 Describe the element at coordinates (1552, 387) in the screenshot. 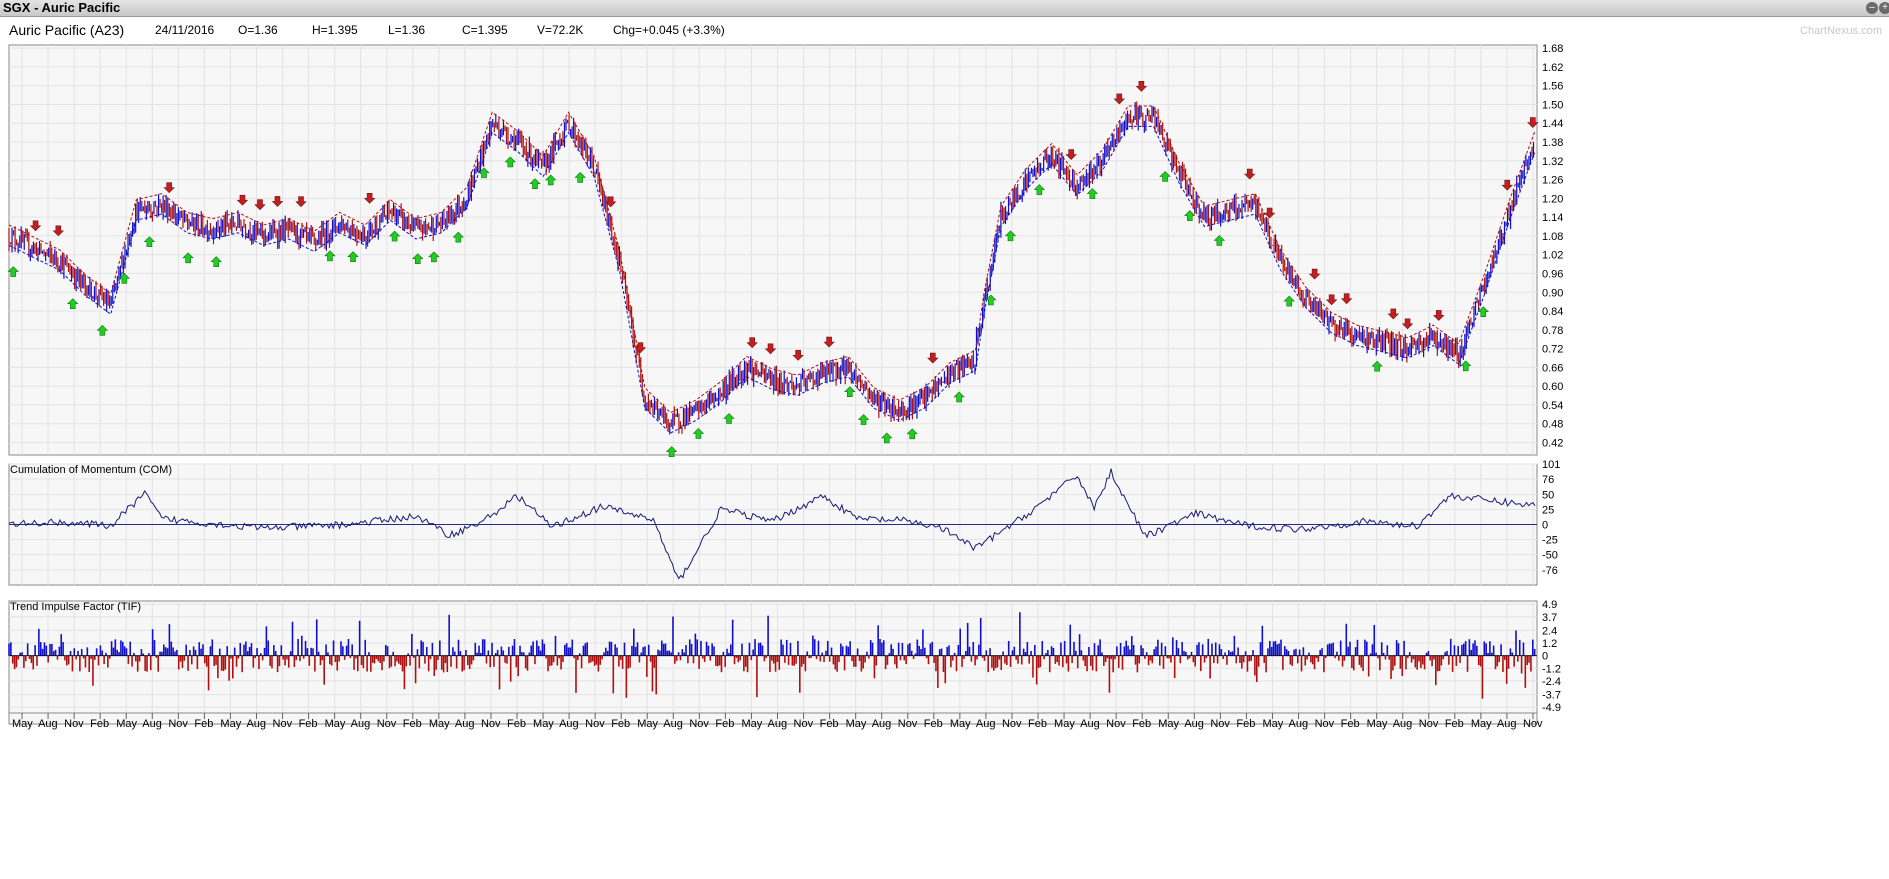

I see `y-tick-label: 0.60` at that location.